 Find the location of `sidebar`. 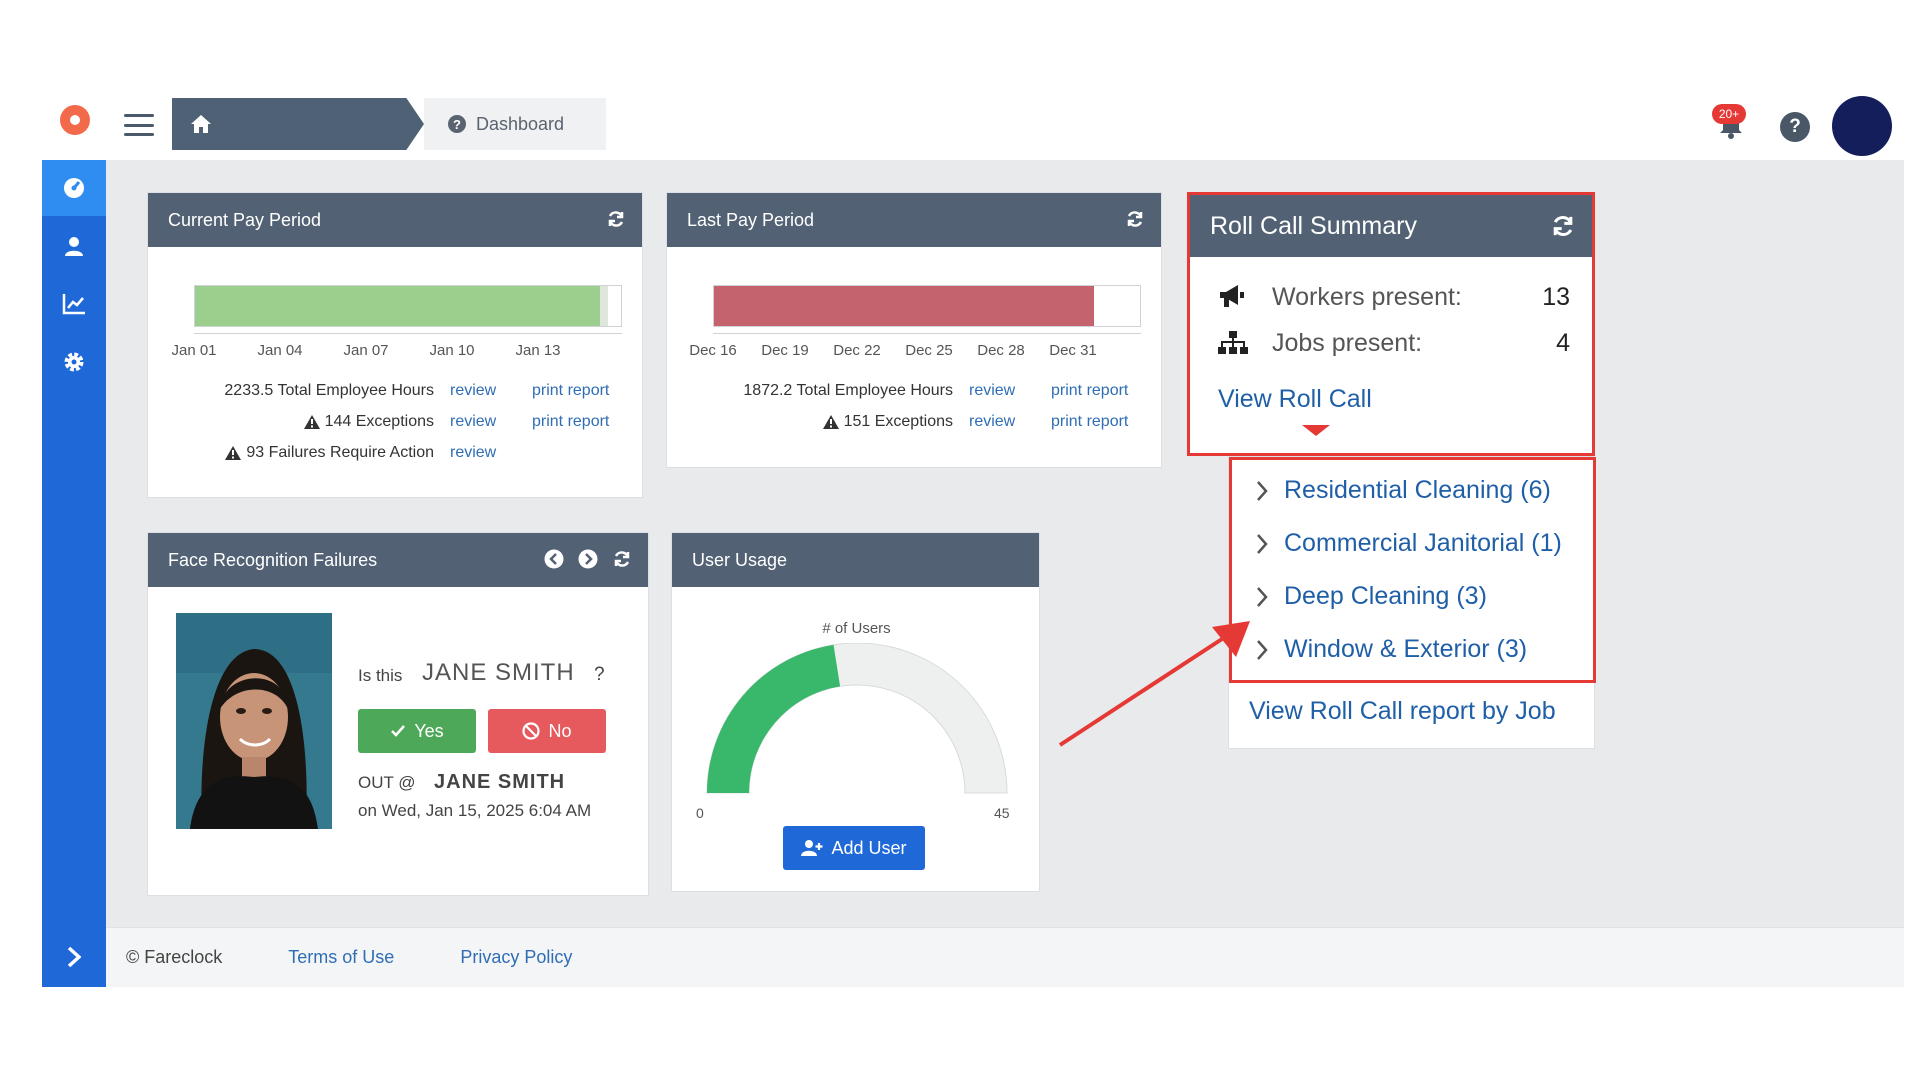

sidebar is located at coordinates (74, 573).